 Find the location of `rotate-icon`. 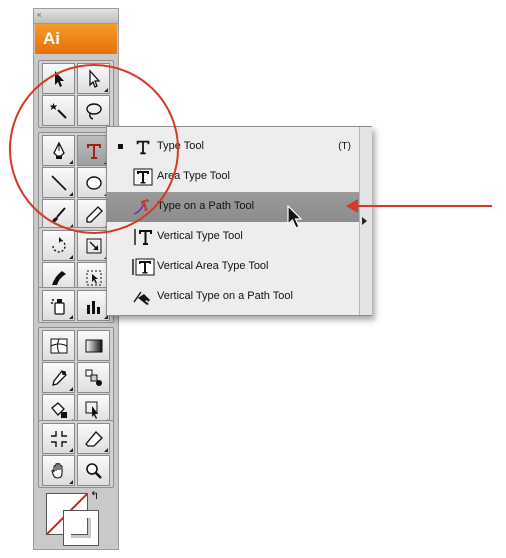

rotate-icon is located at coordinates (58, 244).